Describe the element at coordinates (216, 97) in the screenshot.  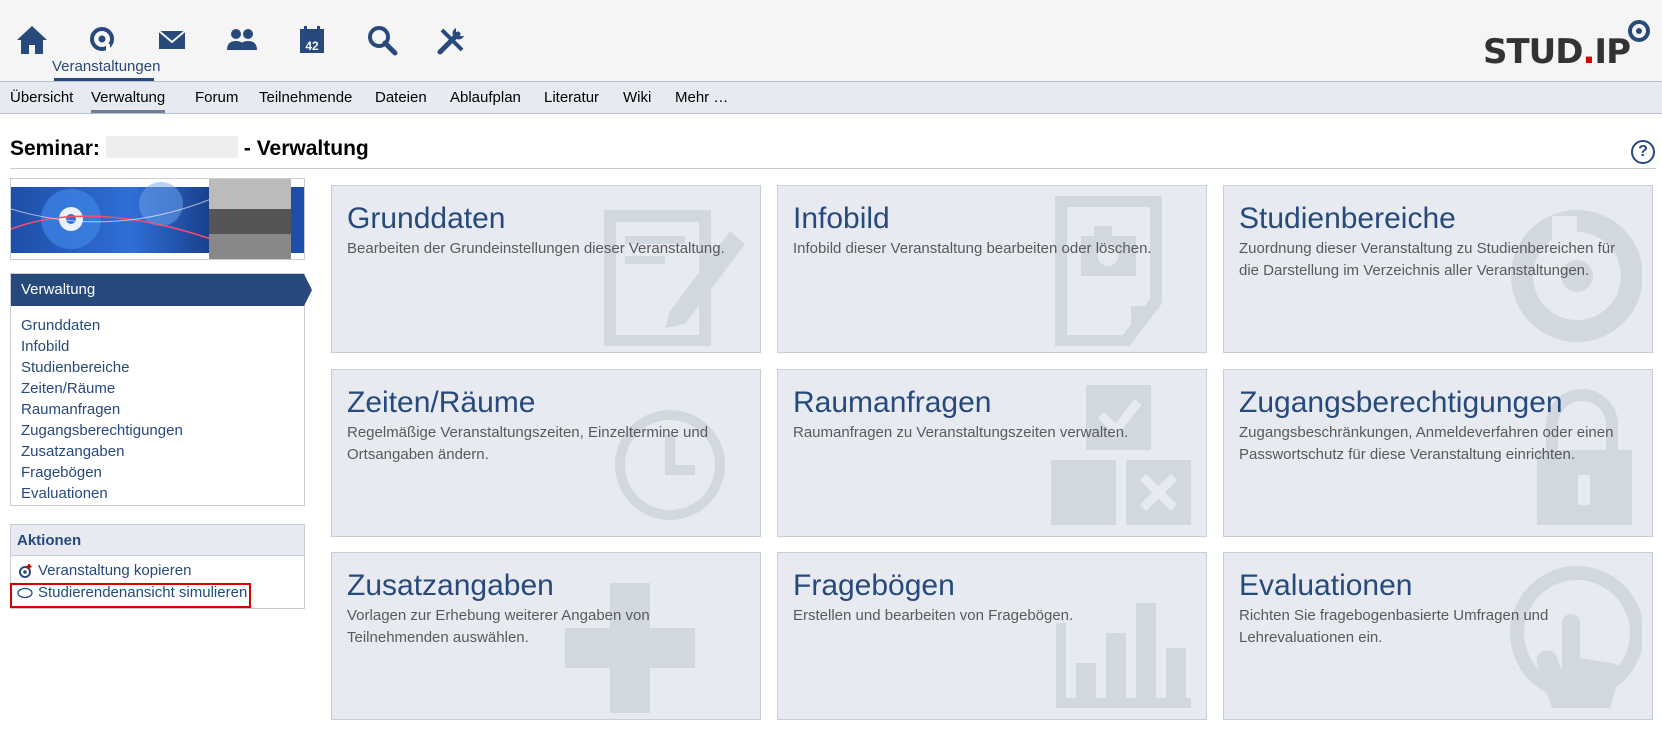
I see `tab-forum: Forum` at that location.